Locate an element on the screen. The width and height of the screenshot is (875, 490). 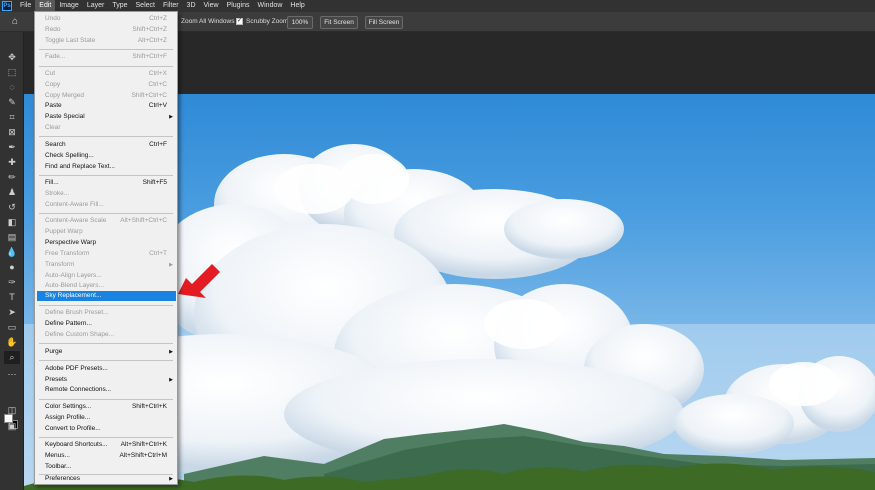
eraser-icon: ◧ is located at coordinates (12, 222).